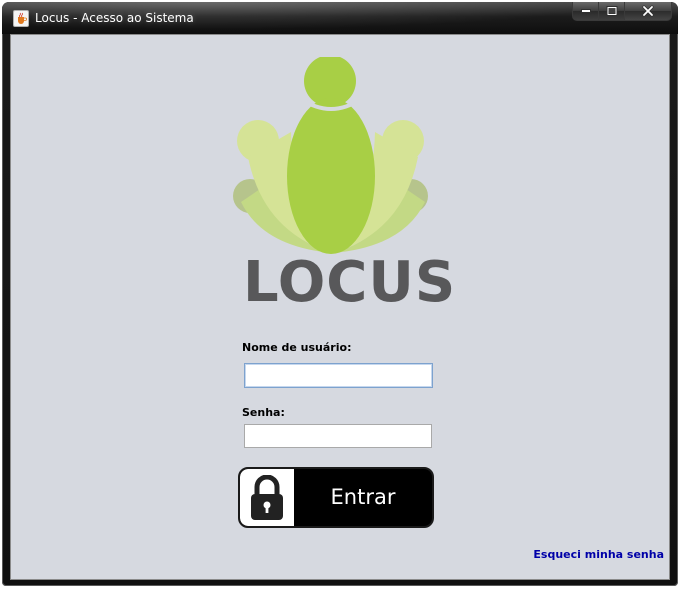 Image resolution: width=685 pixels, height=590 pixels. I want to click on locus-logo: LOCUS, so click(345, 185).